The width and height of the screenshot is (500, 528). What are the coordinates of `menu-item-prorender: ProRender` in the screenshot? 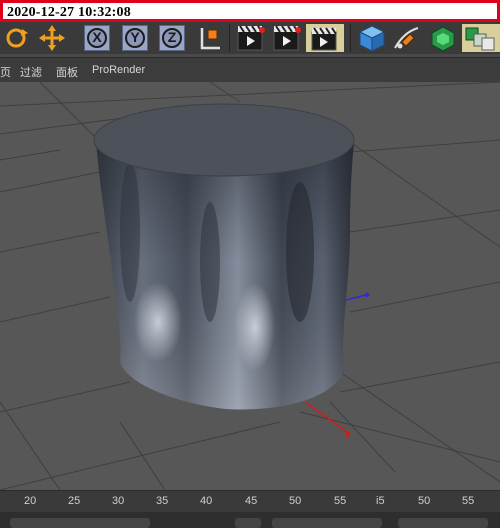 It's located at (118, 70).